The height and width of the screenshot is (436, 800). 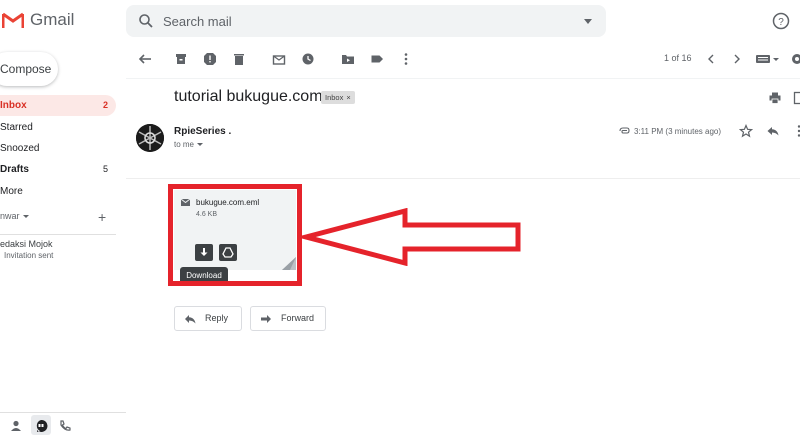 What do you see at coordinates (102, 217) in the screenshot?
I see `new-conversation-button: +` at bounding box center [102, 217].